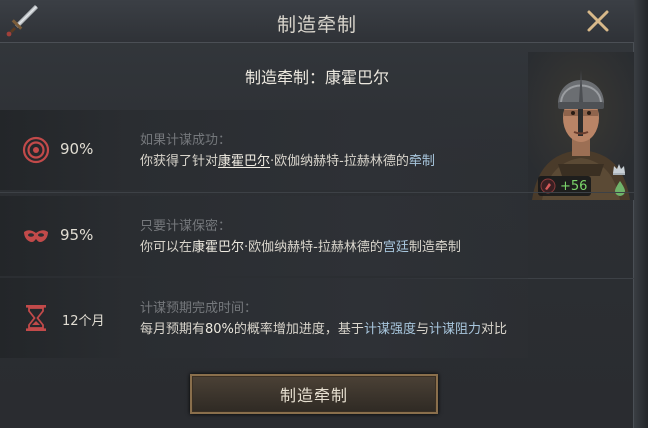  What do you see at coordinates (314, 394) in the screenshot?
I see `start-scheme-button: 制造牵制` at bounding box center [314, 394].